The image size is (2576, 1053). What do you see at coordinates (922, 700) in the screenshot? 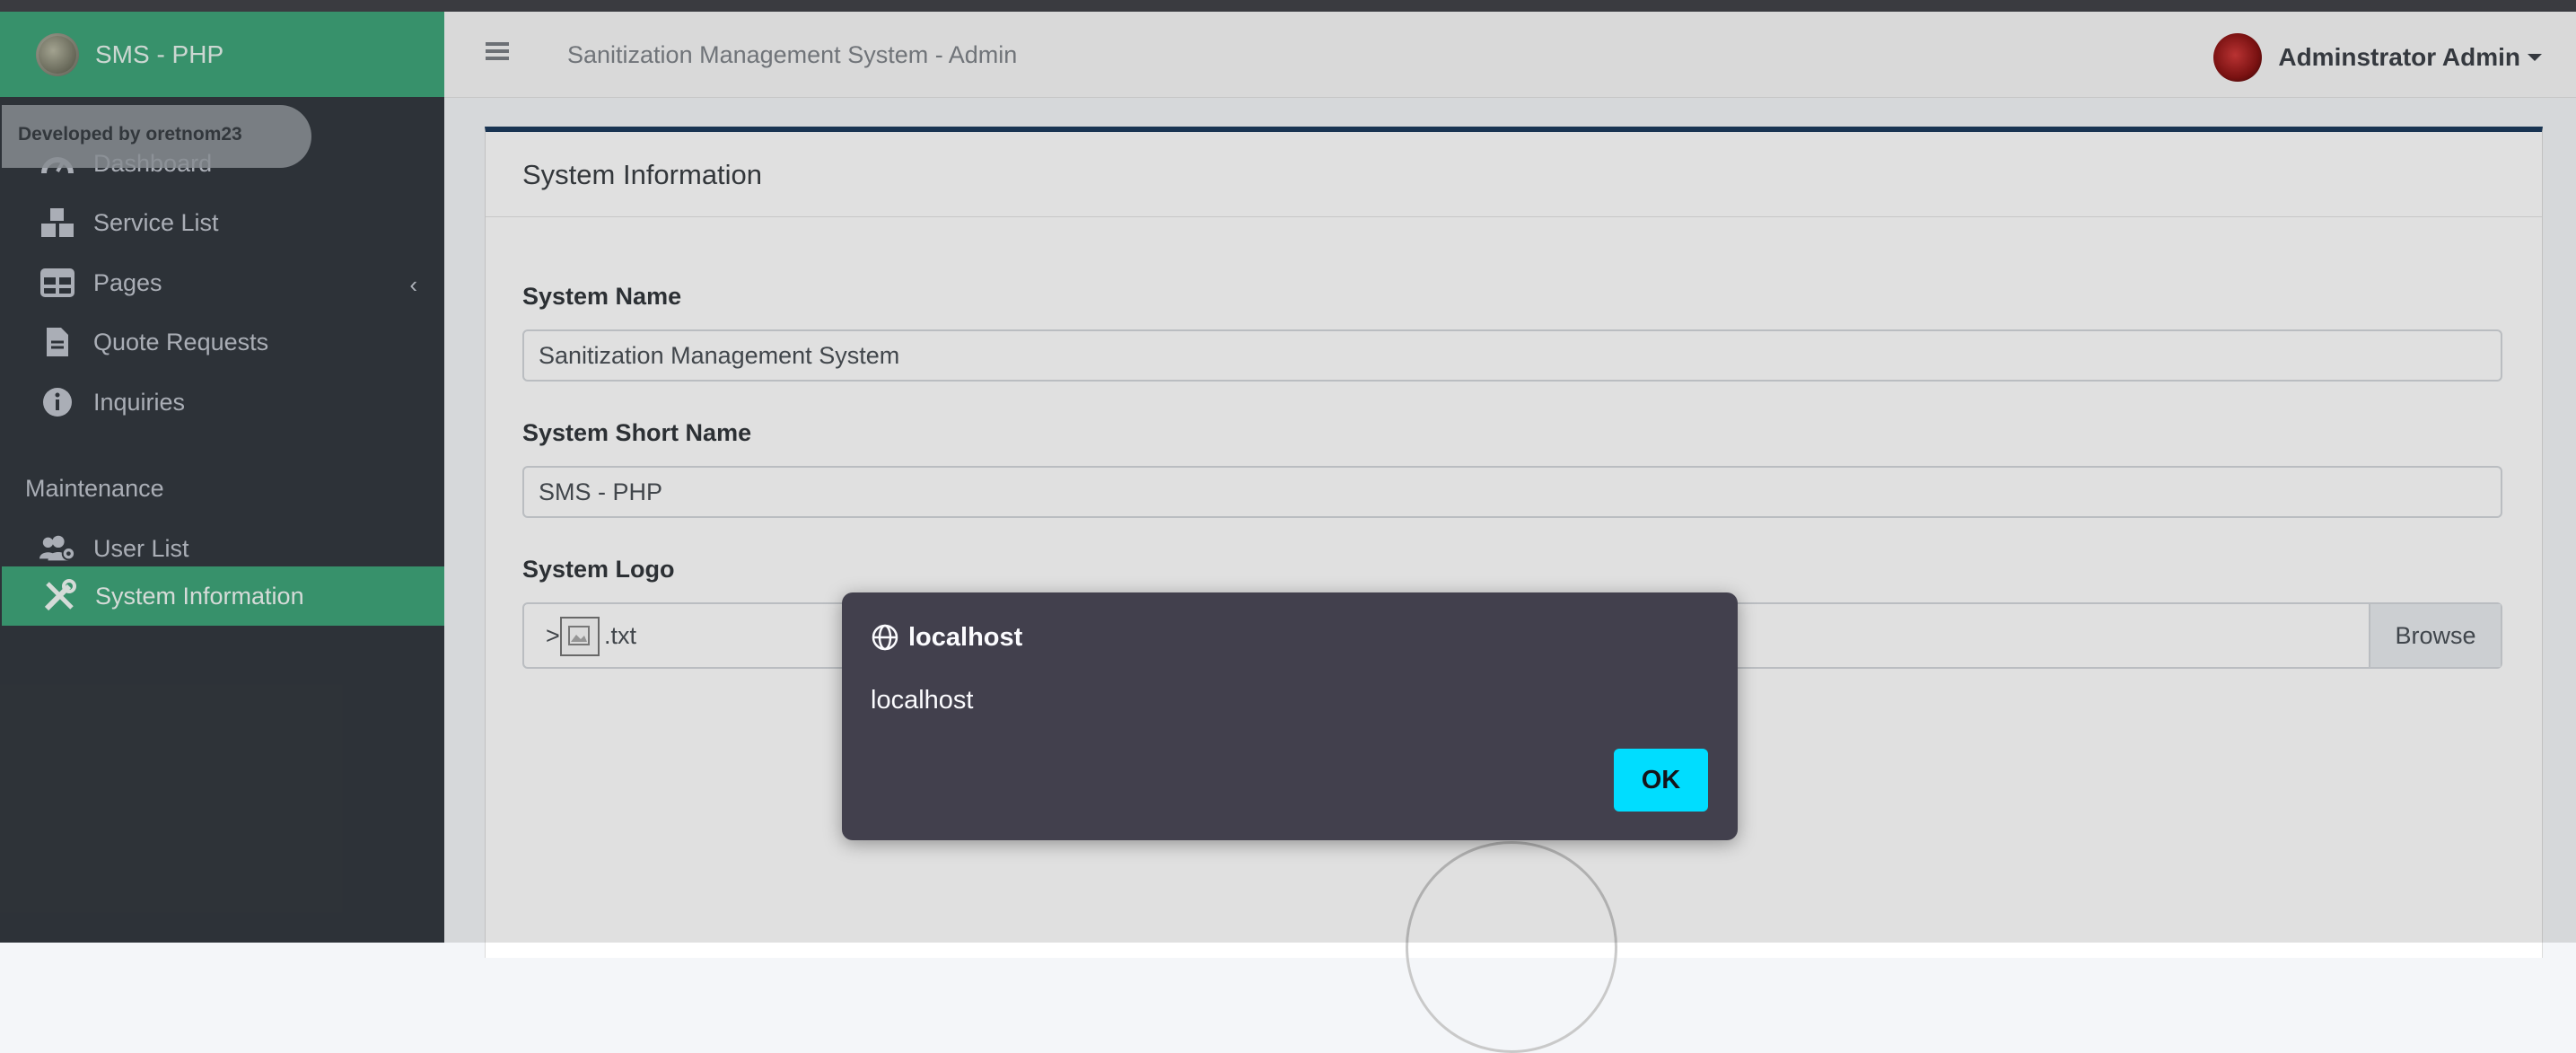
I see `dialog-message: localhost` at bounding box center [922, 700].